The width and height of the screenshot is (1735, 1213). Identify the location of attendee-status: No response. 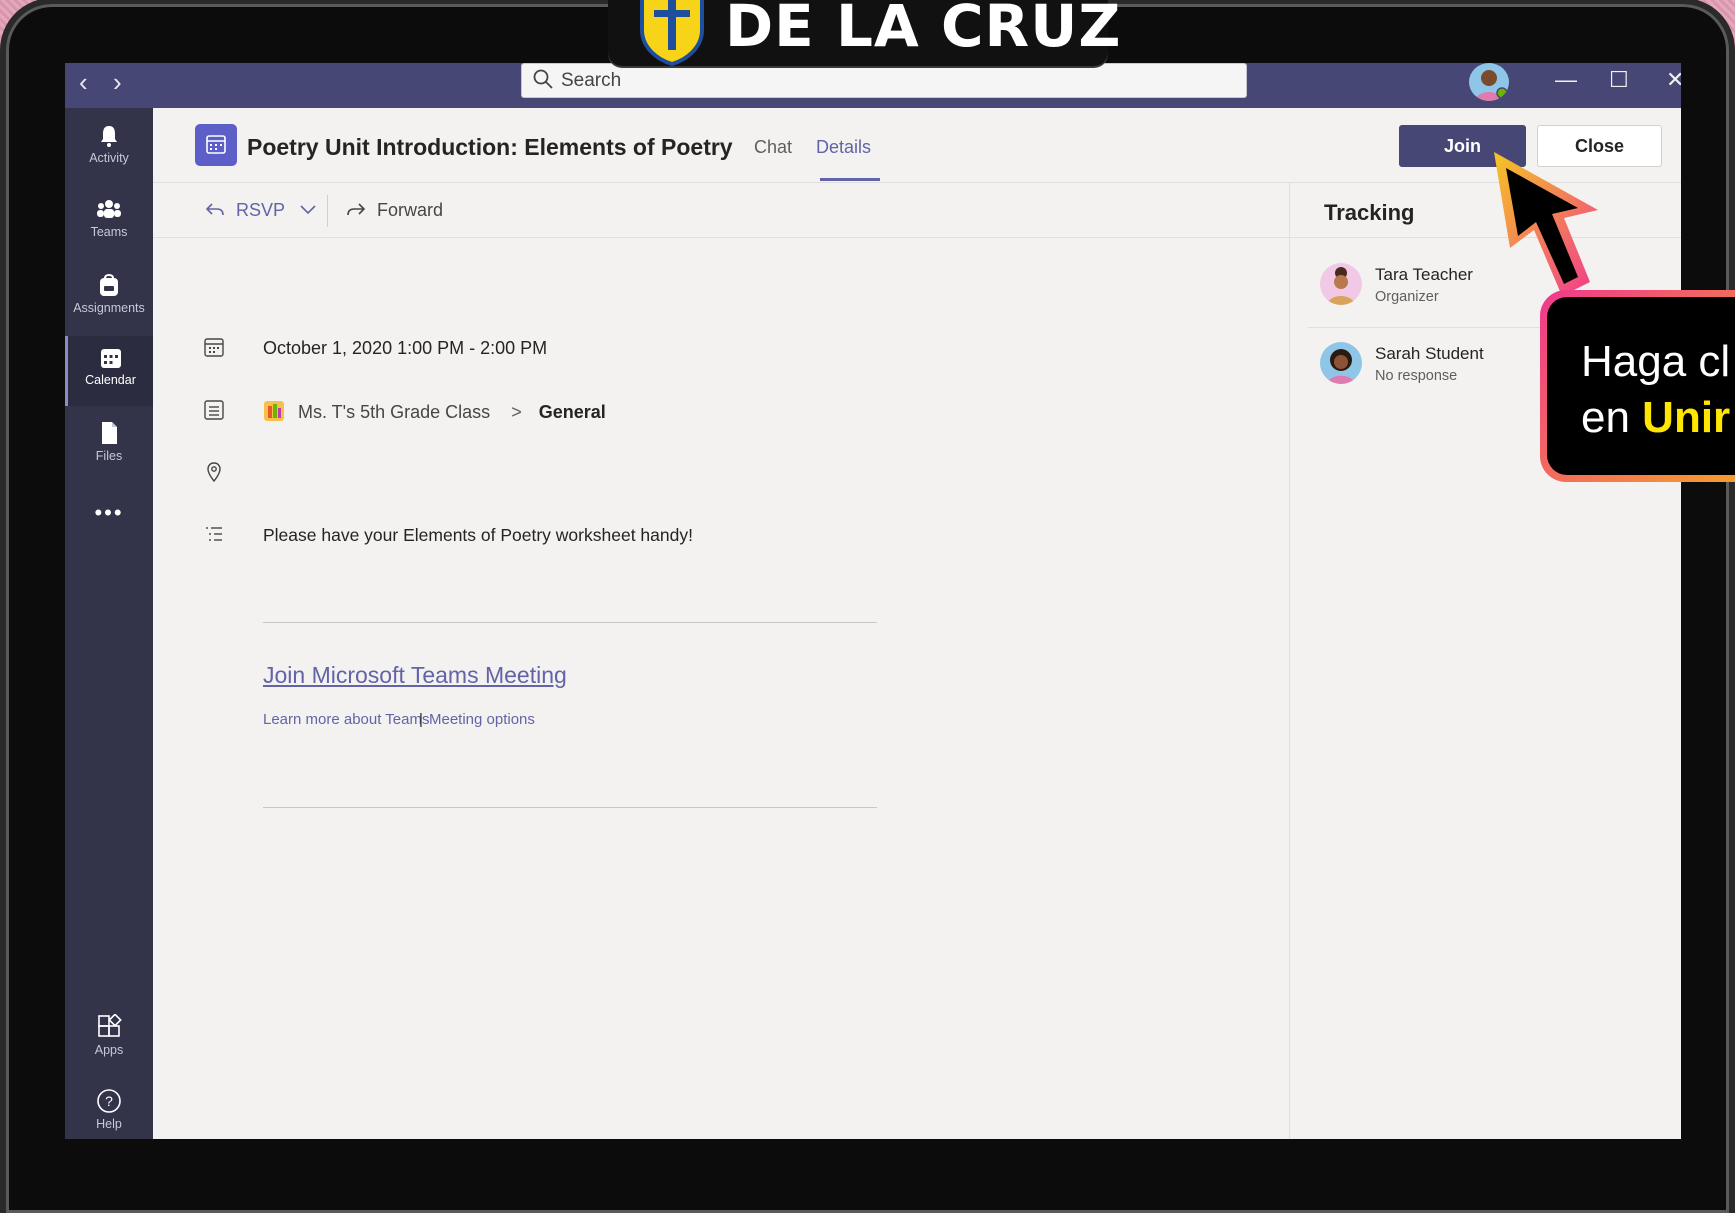
(1416, 376).